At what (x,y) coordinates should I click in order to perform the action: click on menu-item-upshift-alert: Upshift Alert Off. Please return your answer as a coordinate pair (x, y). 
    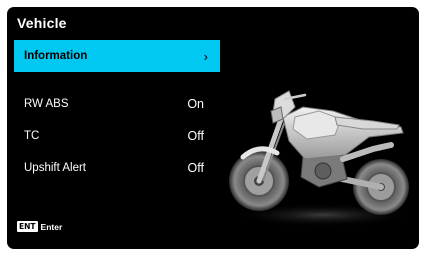
    Looking at the image, I should click on (117, 168).